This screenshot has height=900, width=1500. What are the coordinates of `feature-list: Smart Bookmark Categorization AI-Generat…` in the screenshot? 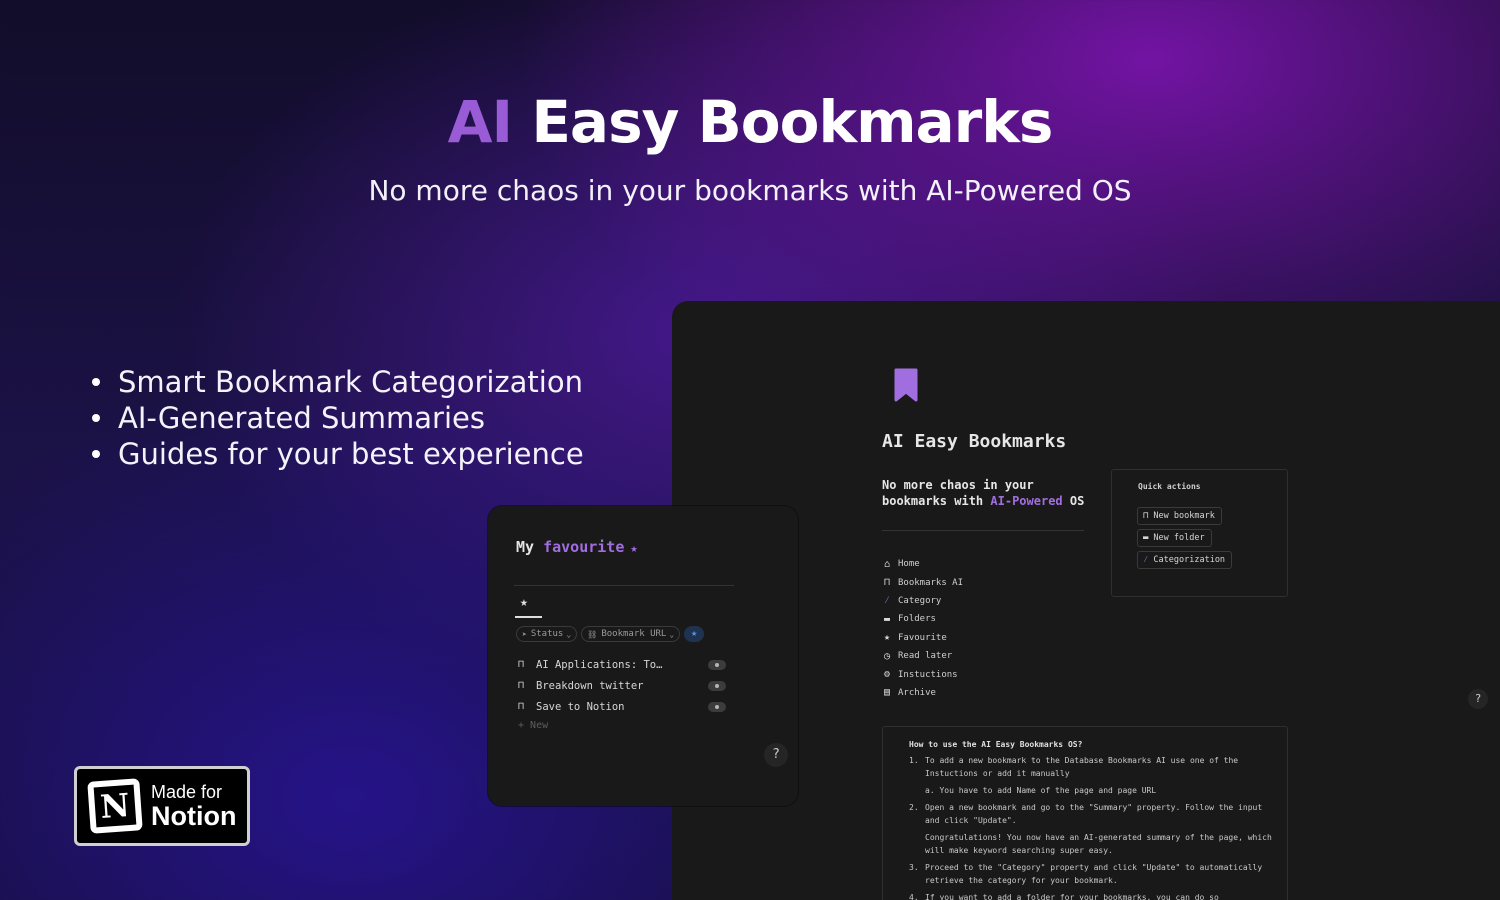 It's located at (336, 418).